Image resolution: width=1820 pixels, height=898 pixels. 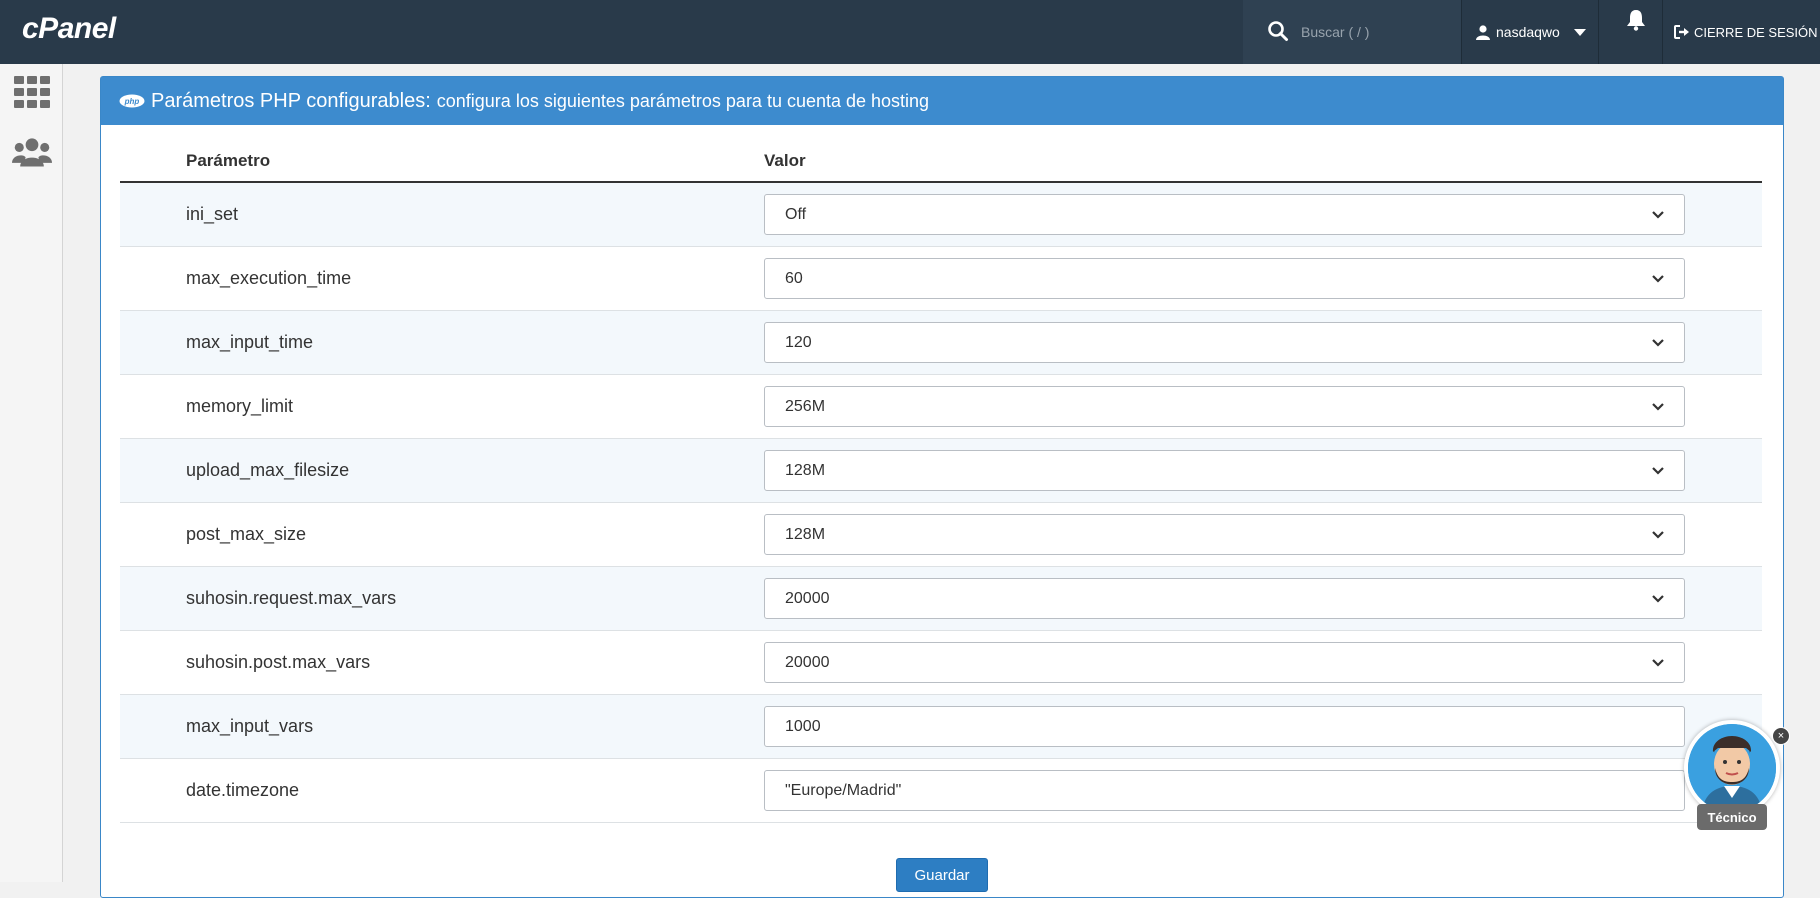 I want to click on table-row: date.timezone, so click(x=941, y=790).